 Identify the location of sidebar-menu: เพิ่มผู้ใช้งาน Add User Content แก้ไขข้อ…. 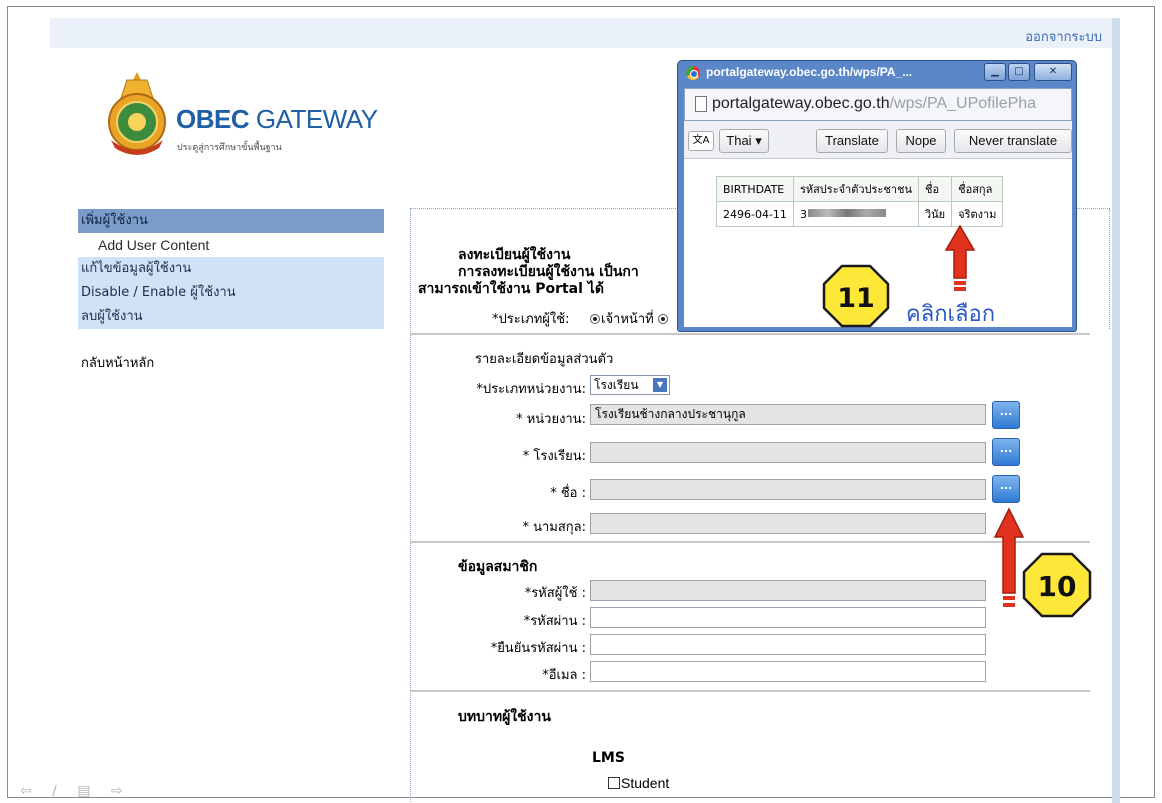
(231, 269).